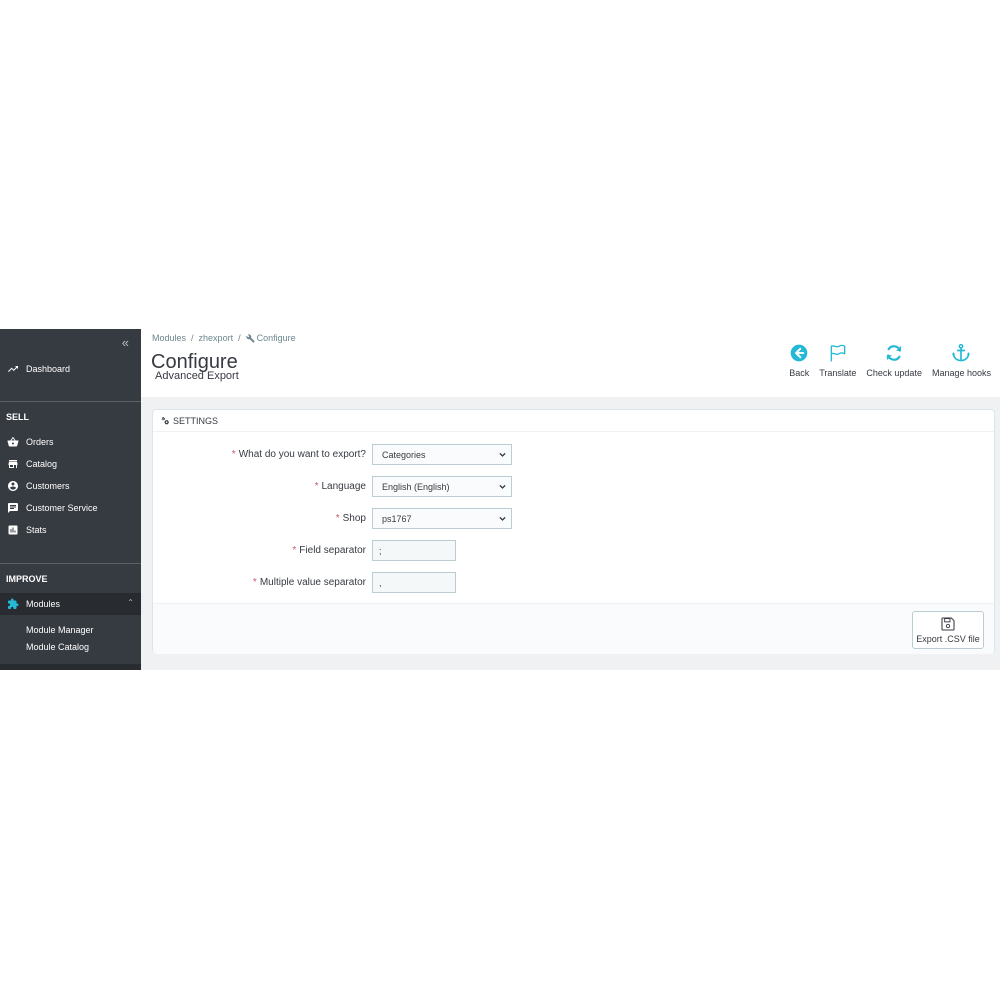 This screenshot has width=1000, height=1000. What do you see at coordinates (57, 647) in the screenshot?
I see `sidebar-subitem-module-catalog: Module Catalog` at bounding box center [57, 647].